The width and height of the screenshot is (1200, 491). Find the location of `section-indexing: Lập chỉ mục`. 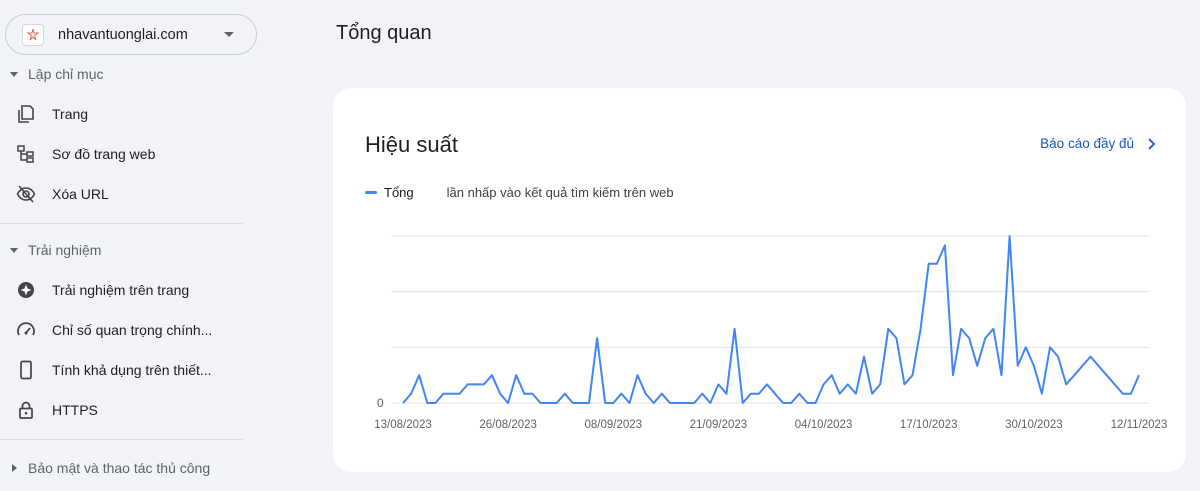

section-indexing: Lập chỉ mục is located at coordinates (131, 74).